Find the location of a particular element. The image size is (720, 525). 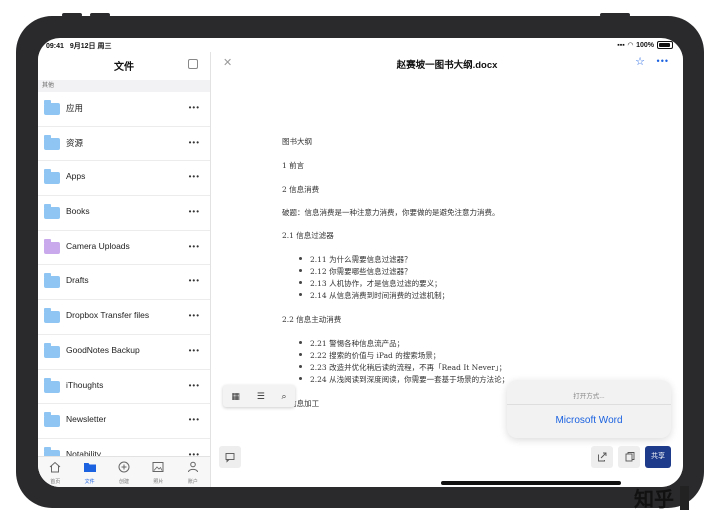

file-row-dropbox-transfer: Dropbox Transfer files ••• is located at coordinates (124, 317).